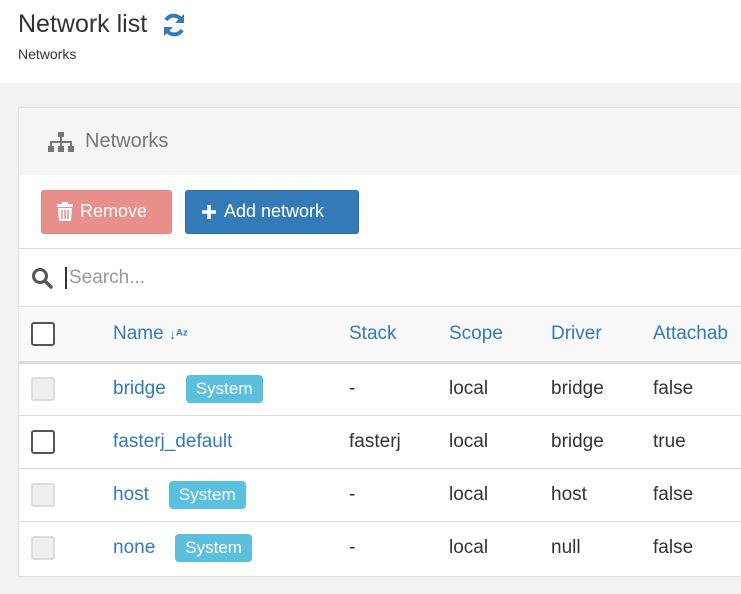 The image size is (741, 594). I want to click on sort-alpha-asc-icon: ↓ᴬᶻ, so click(178, 333).